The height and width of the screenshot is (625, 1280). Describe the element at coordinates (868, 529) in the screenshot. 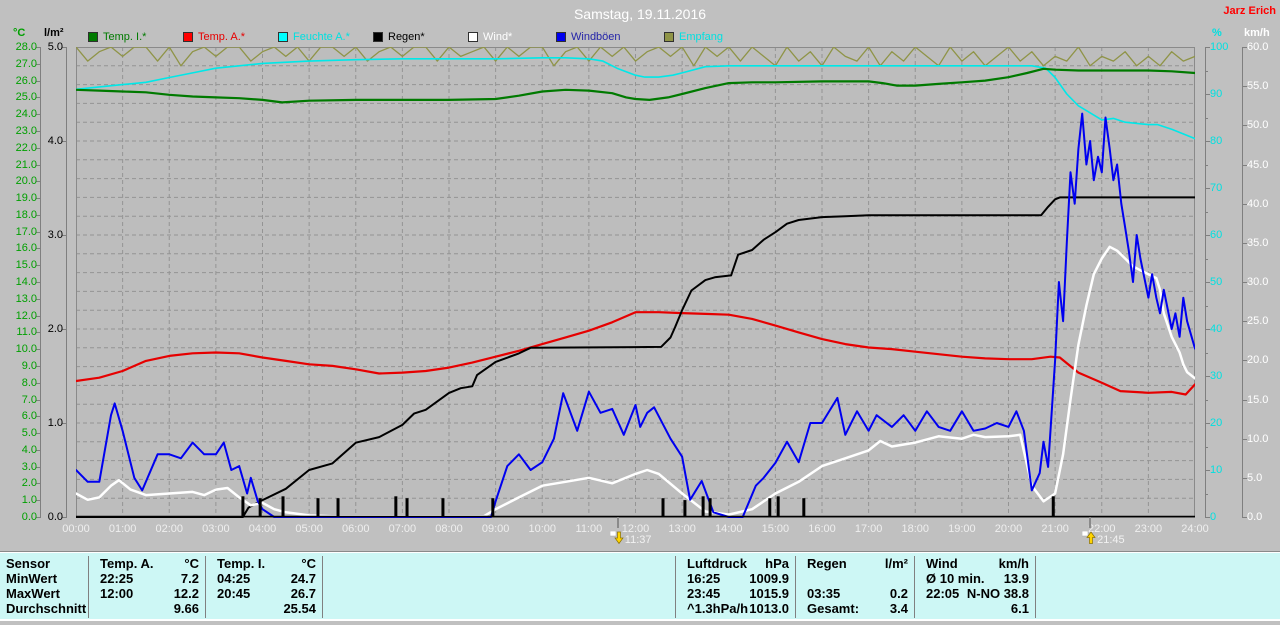

I see `x-axis-label: 17:00` at that location.